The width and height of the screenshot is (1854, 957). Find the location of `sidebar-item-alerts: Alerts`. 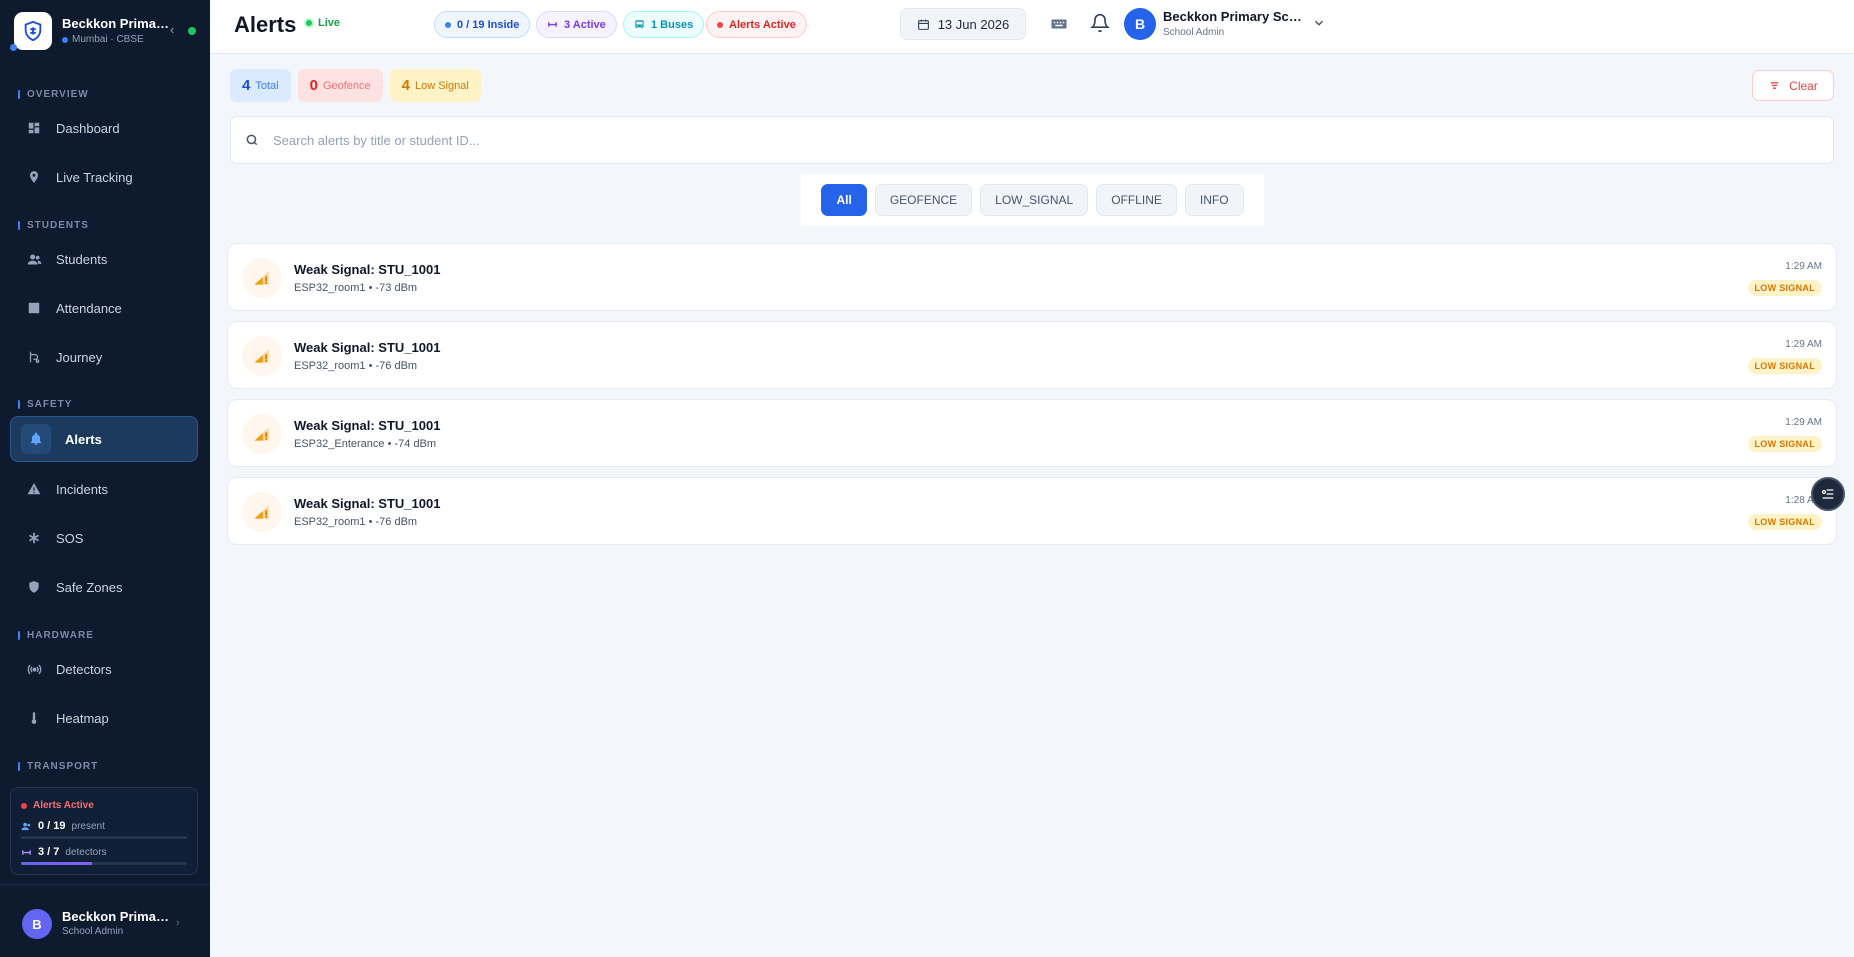

sidebar-item-alerts: Alerts is located at coordinates (104, 439).